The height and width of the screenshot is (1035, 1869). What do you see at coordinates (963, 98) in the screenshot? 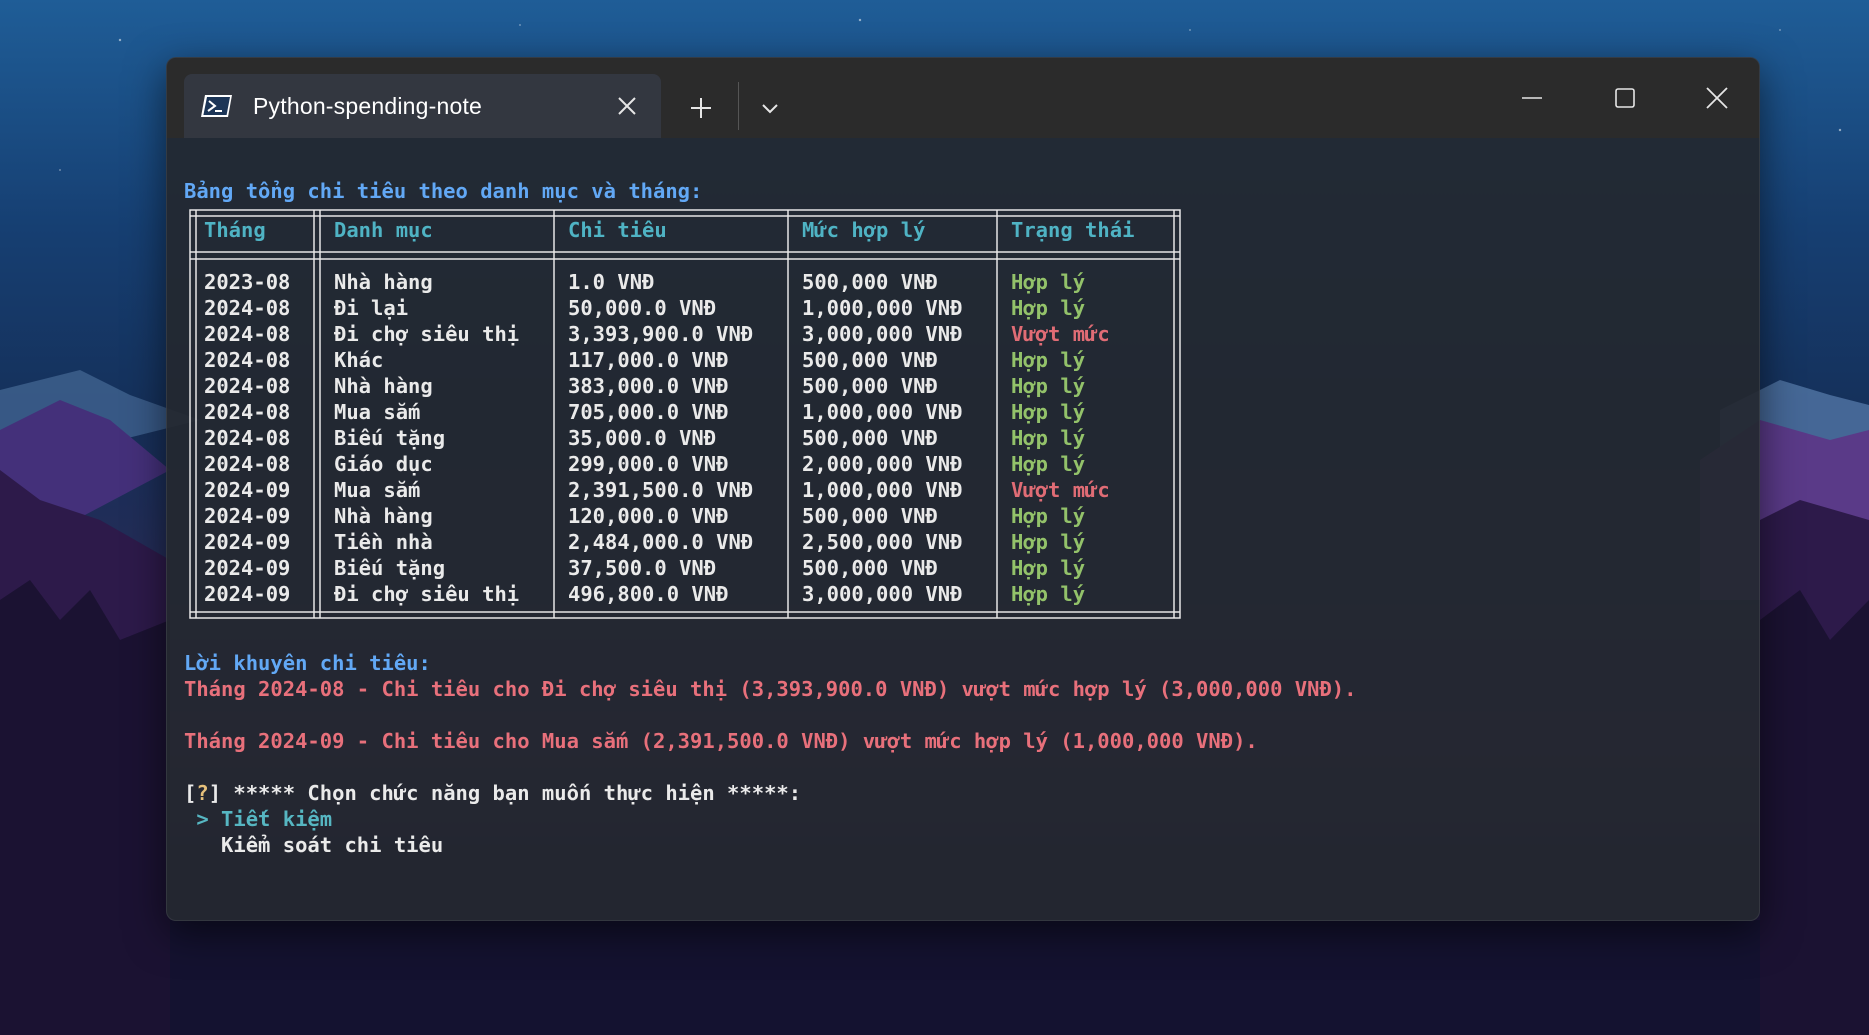
I see `title-bar: Python-spending-note` at bounding box center [963, 98].